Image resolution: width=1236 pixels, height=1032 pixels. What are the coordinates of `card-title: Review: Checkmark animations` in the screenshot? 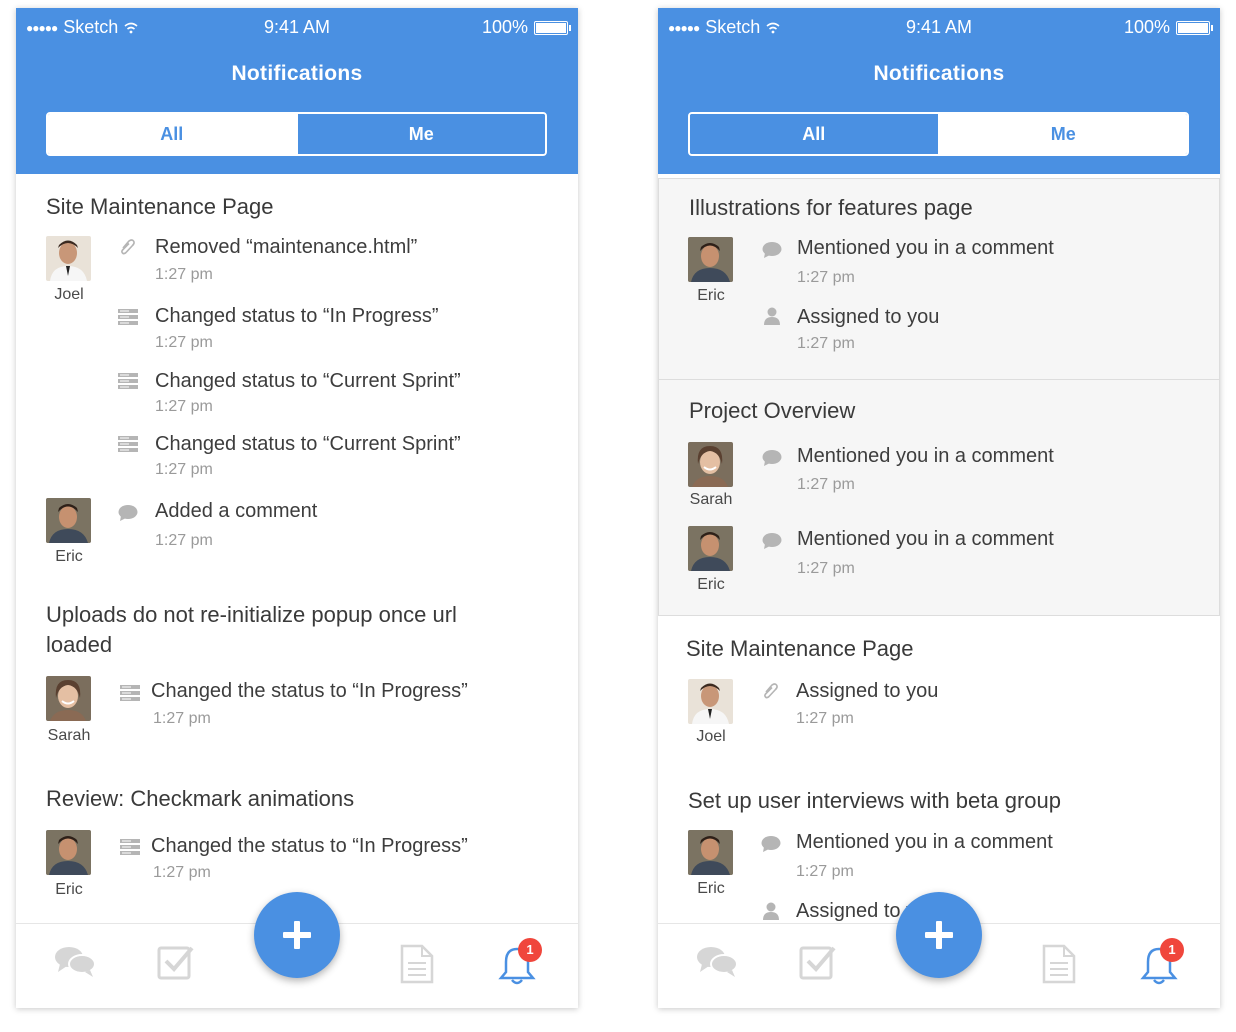 It's located at (200, 798).